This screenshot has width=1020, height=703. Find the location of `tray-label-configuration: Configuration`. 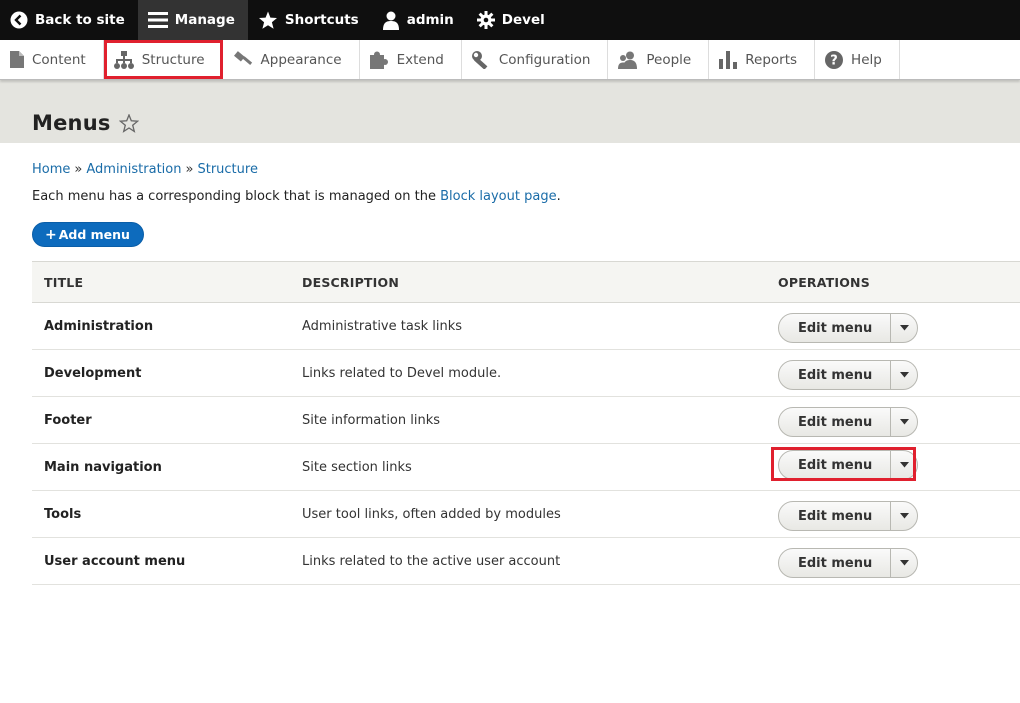

tray-label-configuration: Configuration is located at coordinates (544, 59).